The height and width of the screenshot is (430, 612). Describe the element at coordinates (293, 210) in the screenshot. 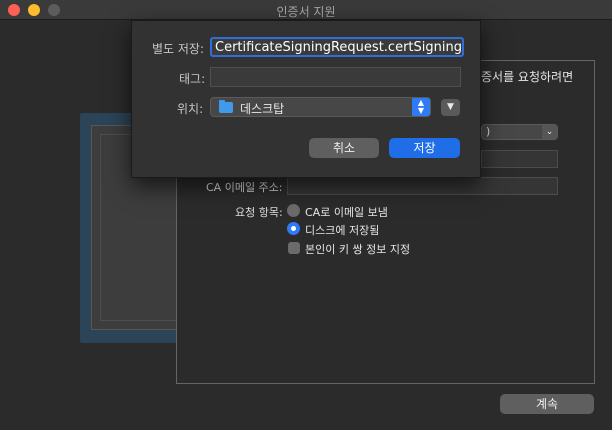

I see `email-ca-radio` at that location.